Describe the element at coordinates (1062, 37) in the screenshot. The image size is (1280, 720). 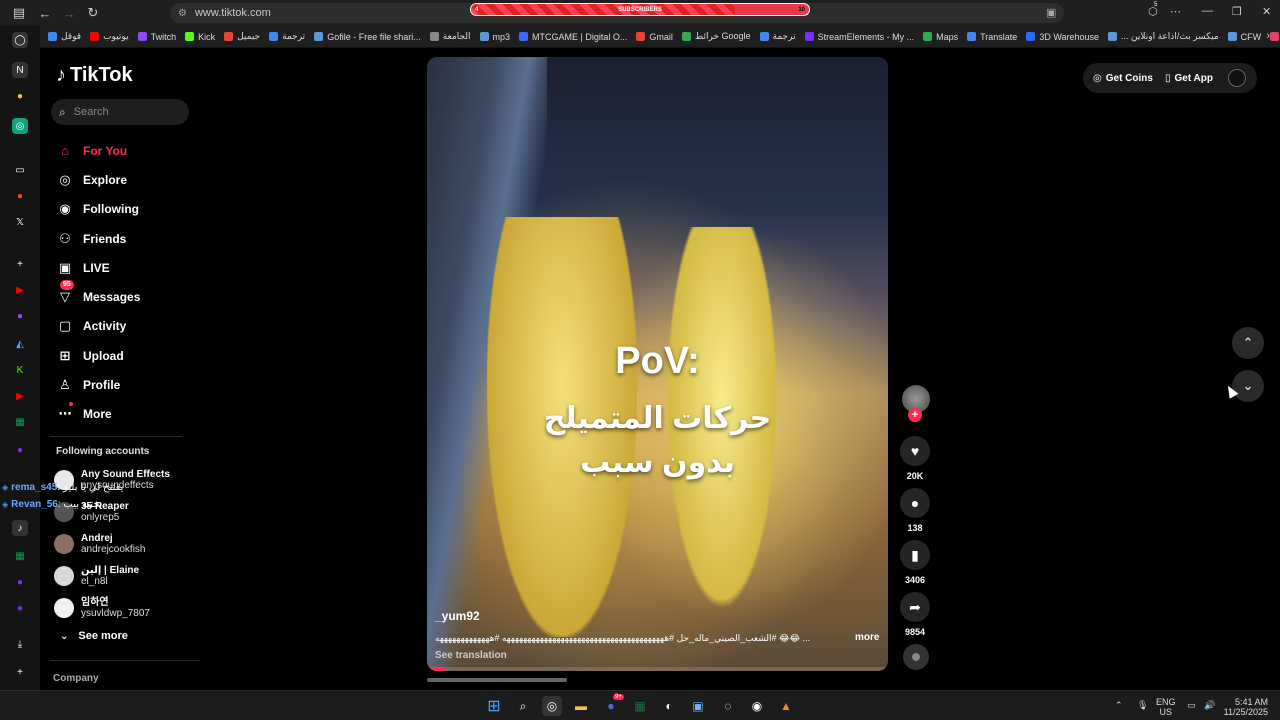
I see `bookmark-item: 3D Warehouse` at that location.